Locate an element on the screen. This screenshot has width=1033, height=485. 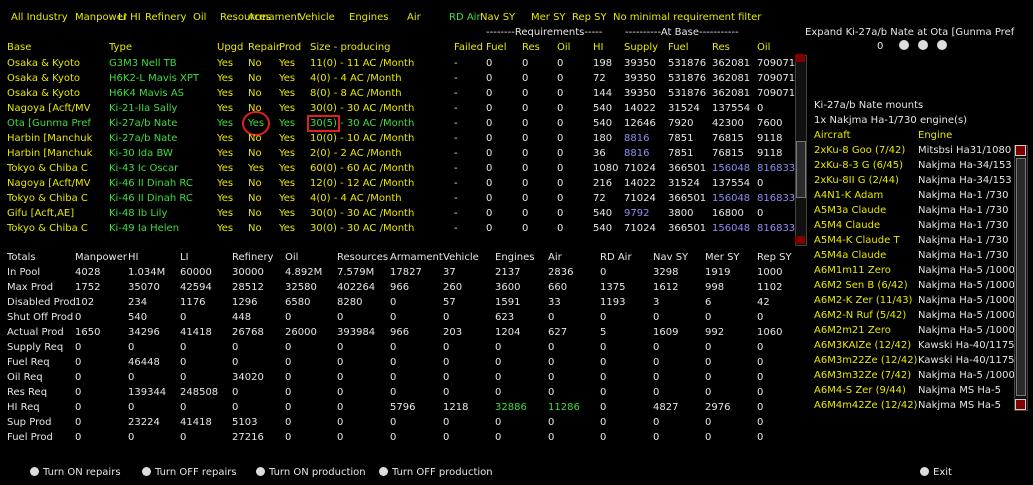
col-type: Type is located at coordinates (120, 47).